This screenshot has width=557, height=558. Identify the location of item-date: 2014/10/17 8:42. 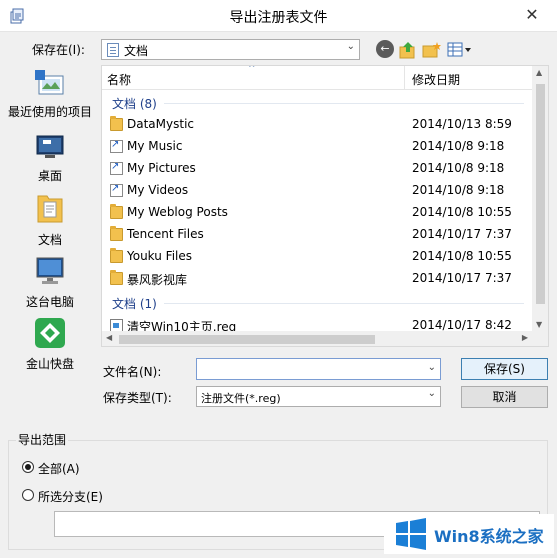
(462, 325).